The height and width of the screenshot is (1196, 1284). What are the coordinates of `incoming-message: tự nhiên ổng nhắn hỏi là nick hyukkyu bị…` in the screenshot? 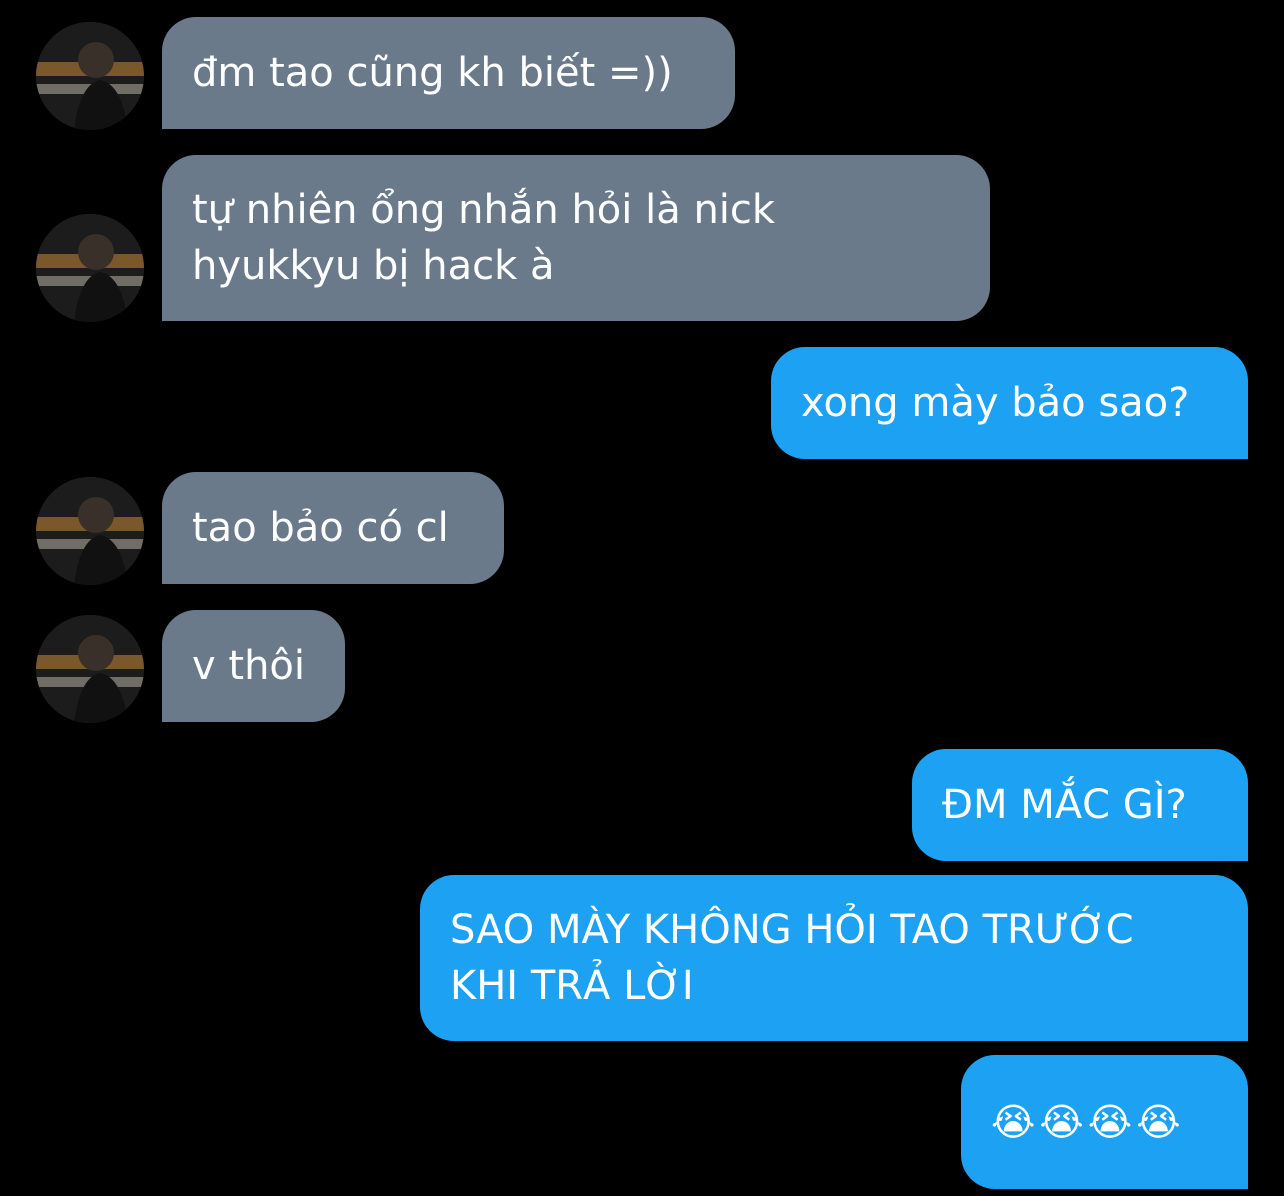 It's located at (576, 238).